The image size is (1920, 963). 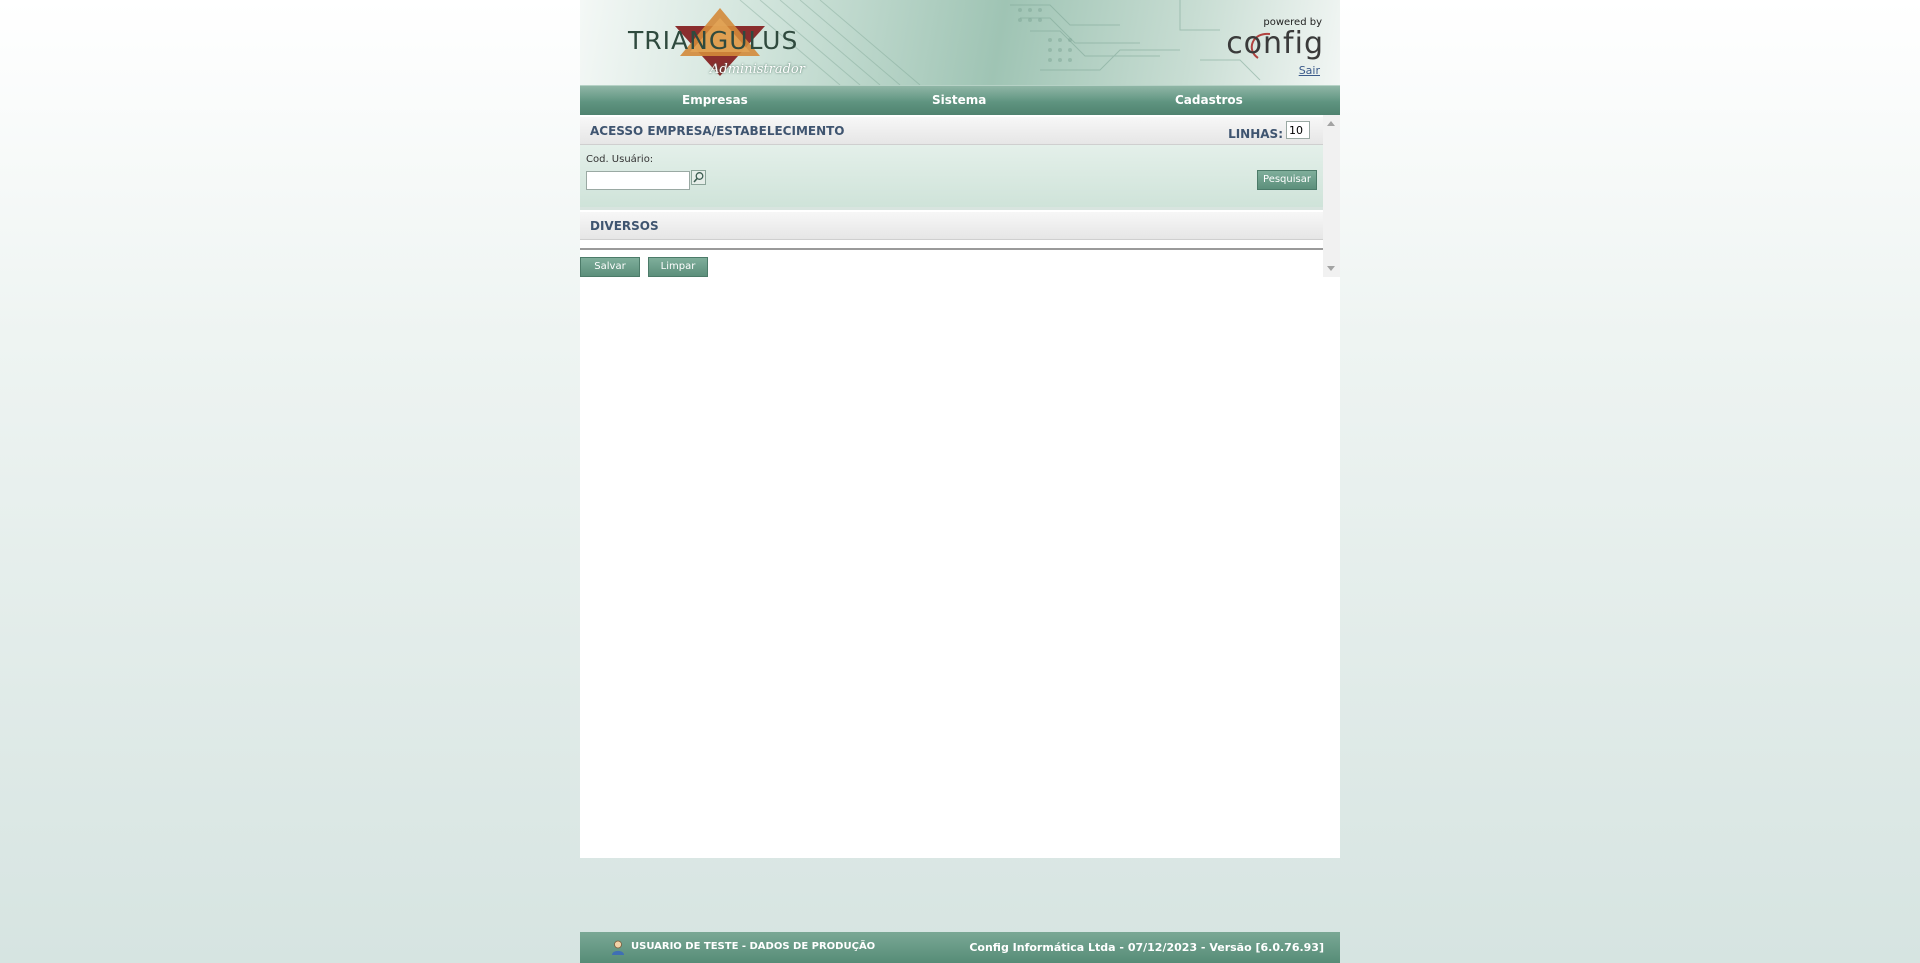 I want to click on rows-input, so click(x=1298, y=130).